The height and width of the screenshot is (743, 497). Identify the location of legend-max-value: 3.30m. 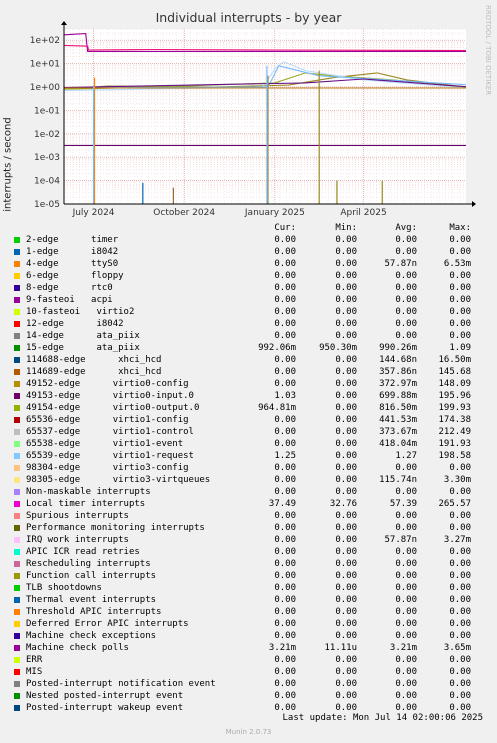
(457, 480).